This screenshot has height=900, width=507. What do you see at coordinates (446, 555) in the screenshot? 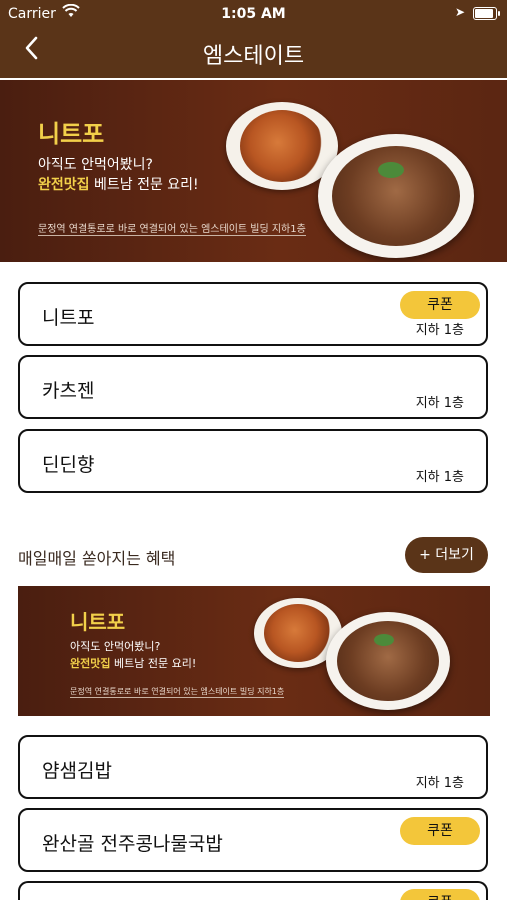
I see `more-button: + 더보기` at bounding box center [446, 555].